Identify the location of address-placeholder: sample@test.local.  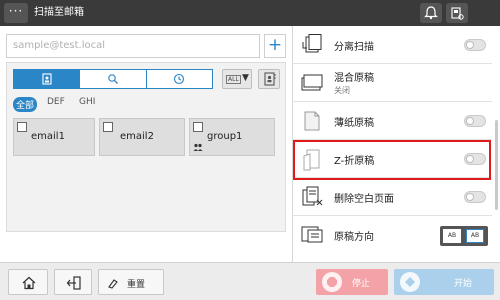
(59, 45).